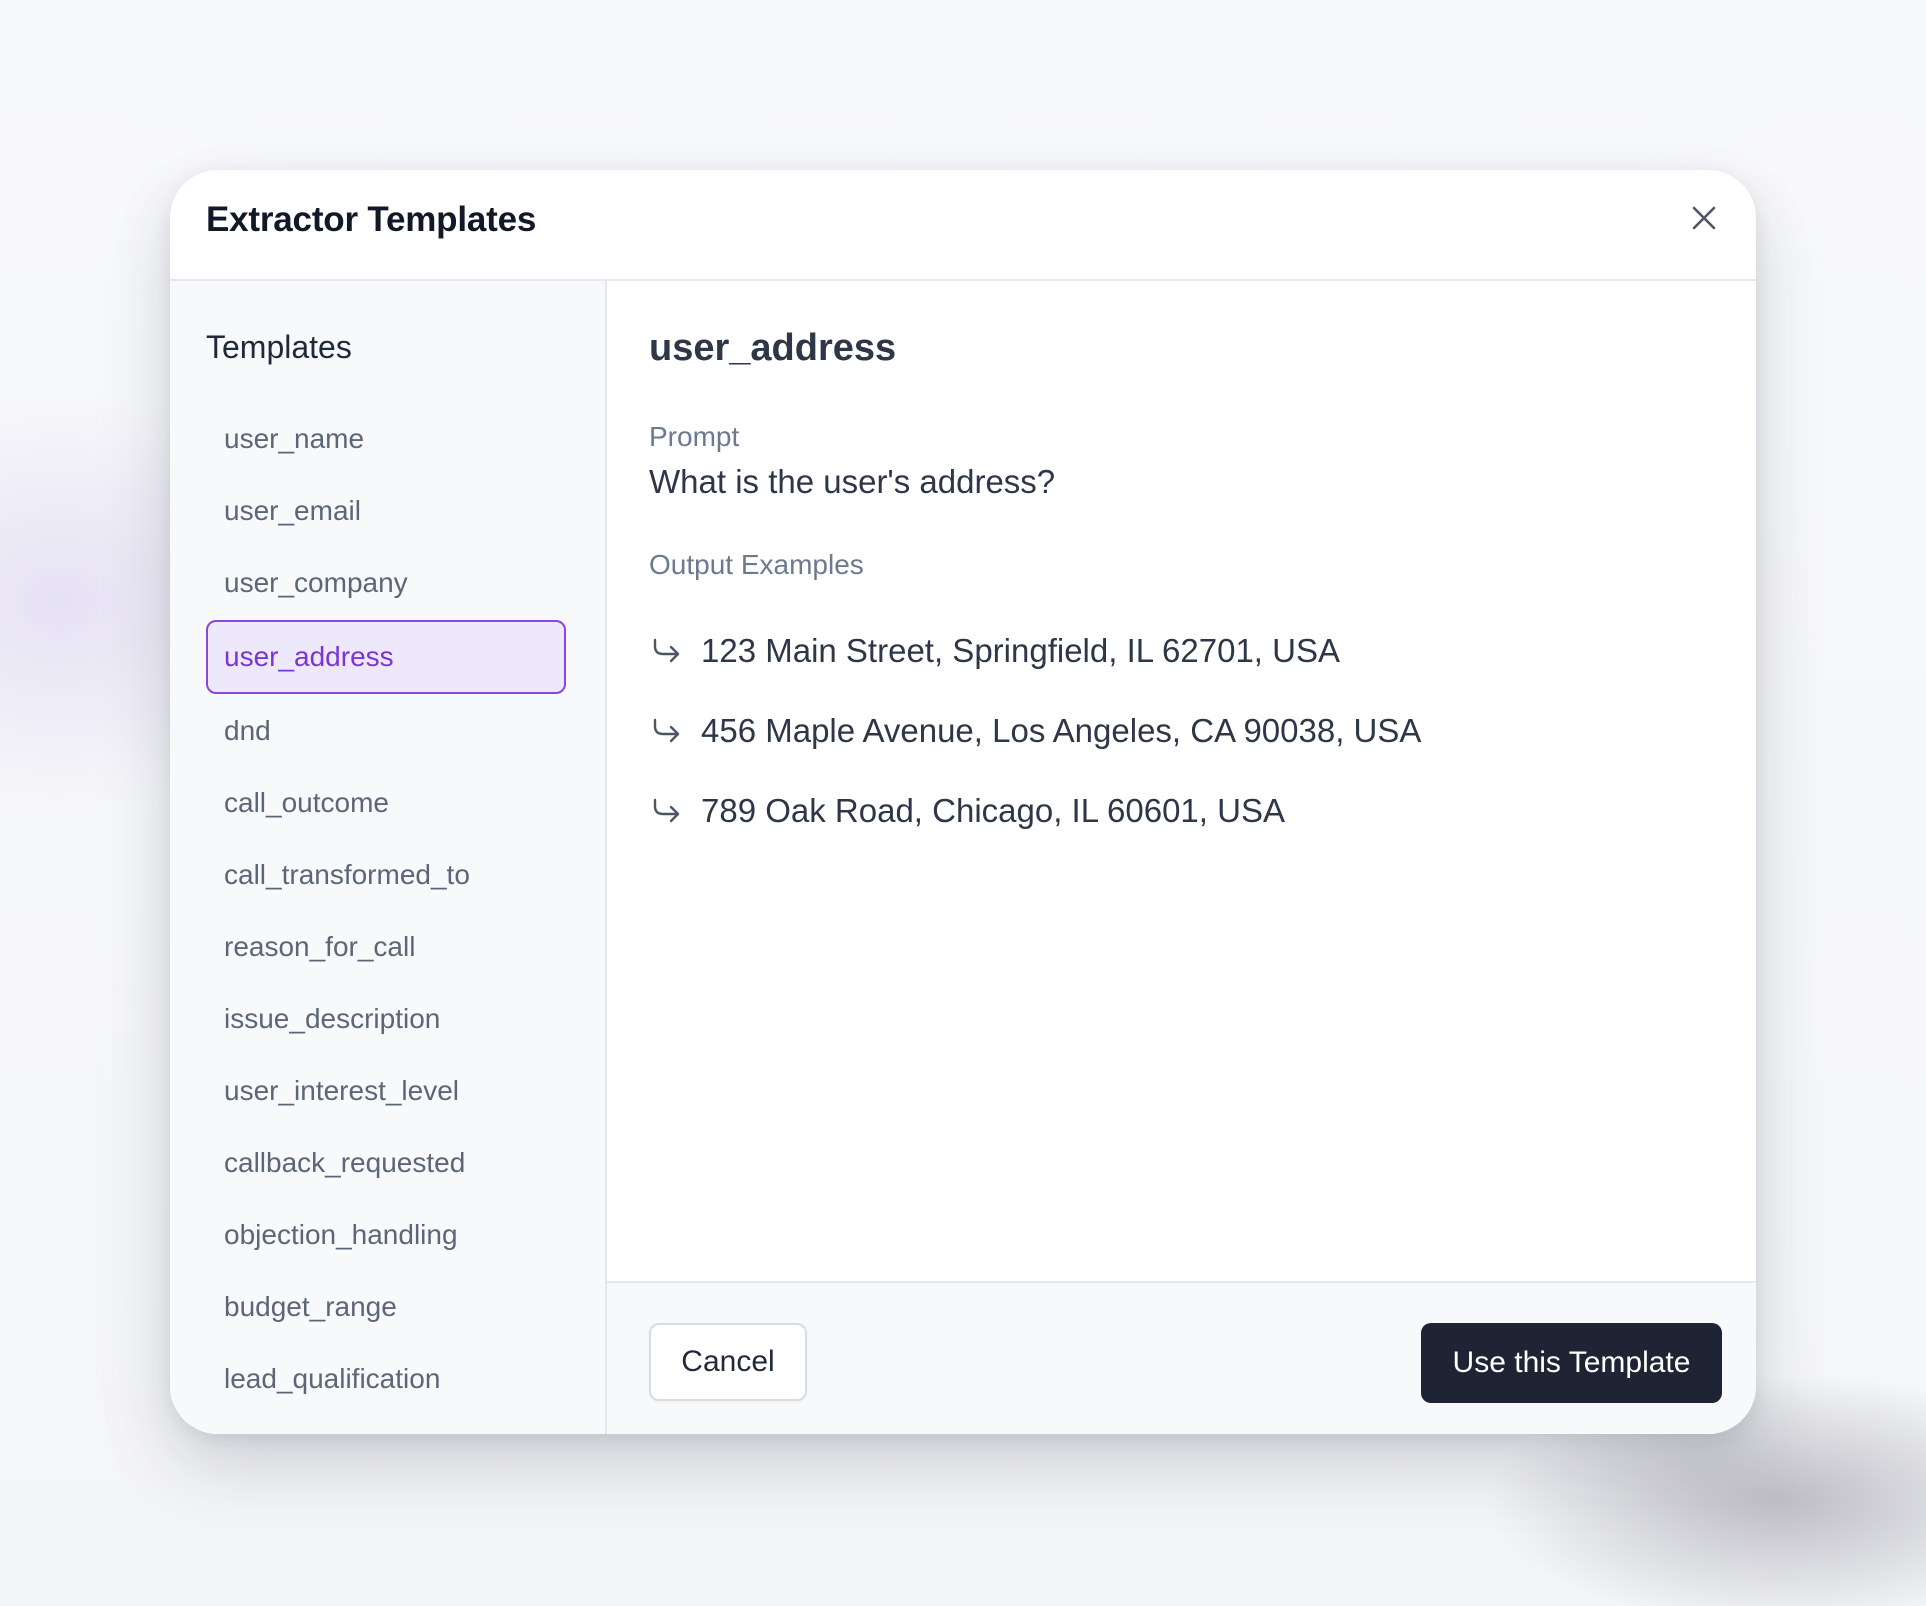 The width and height of the screenshot is (1926, 1606). I want to click on sidebar-item-lead-qualification: lead_qualification, so click(386, 1379).